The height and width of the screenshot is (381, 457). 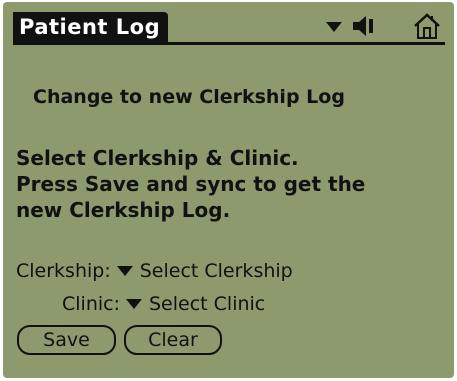 What do you see at coordinates (91, 304) in the screenshot?
I see `clinic-label: Clinic:` at bounding box center [91, 304].